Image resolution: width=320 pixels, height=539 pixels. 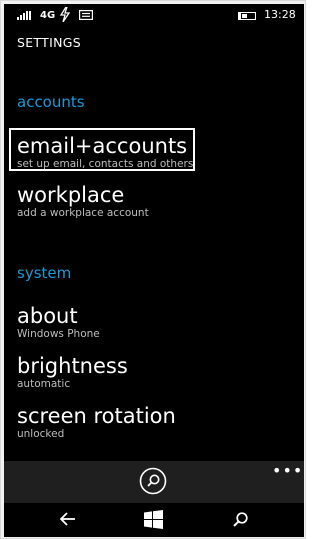 I want to click on list-item-workplace: workplace add a workplace account, so click(x=83, y=201).